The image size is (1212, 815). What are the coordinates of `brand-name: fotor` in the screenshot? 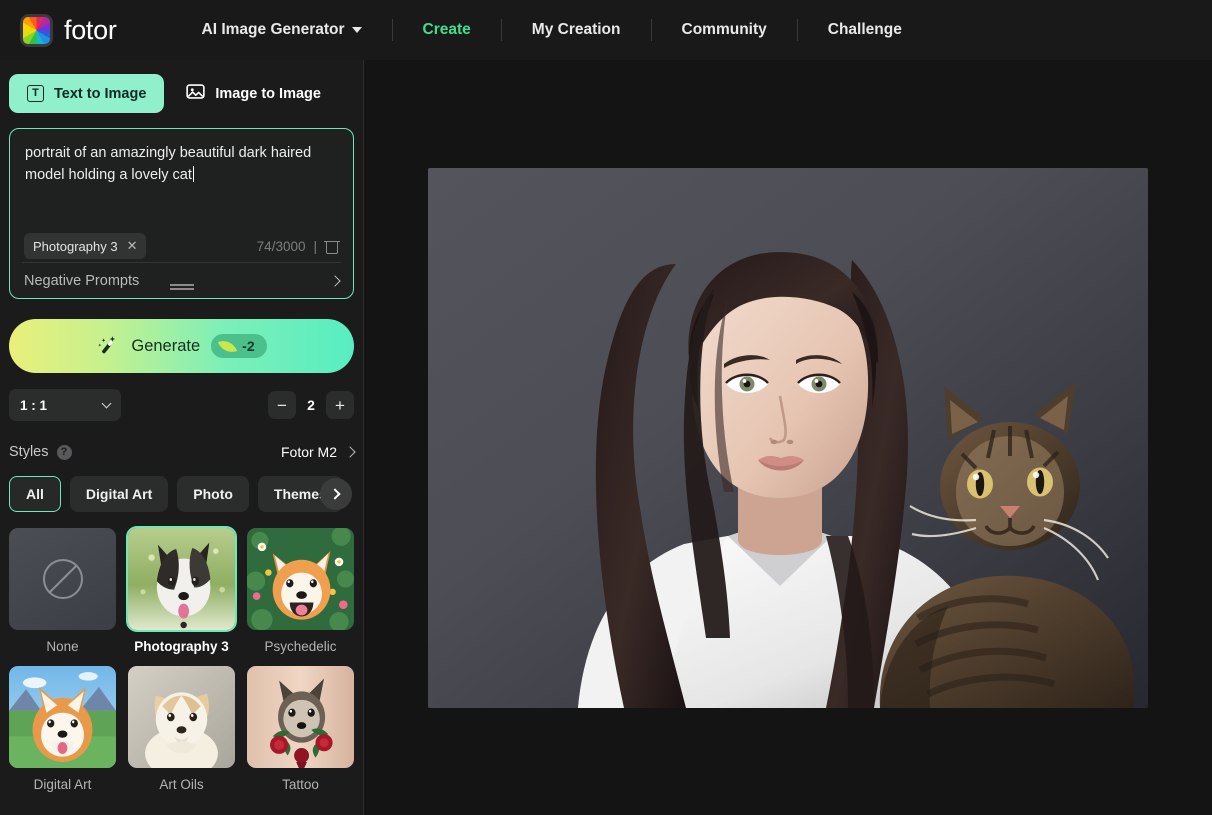 It's located at (90, 29).